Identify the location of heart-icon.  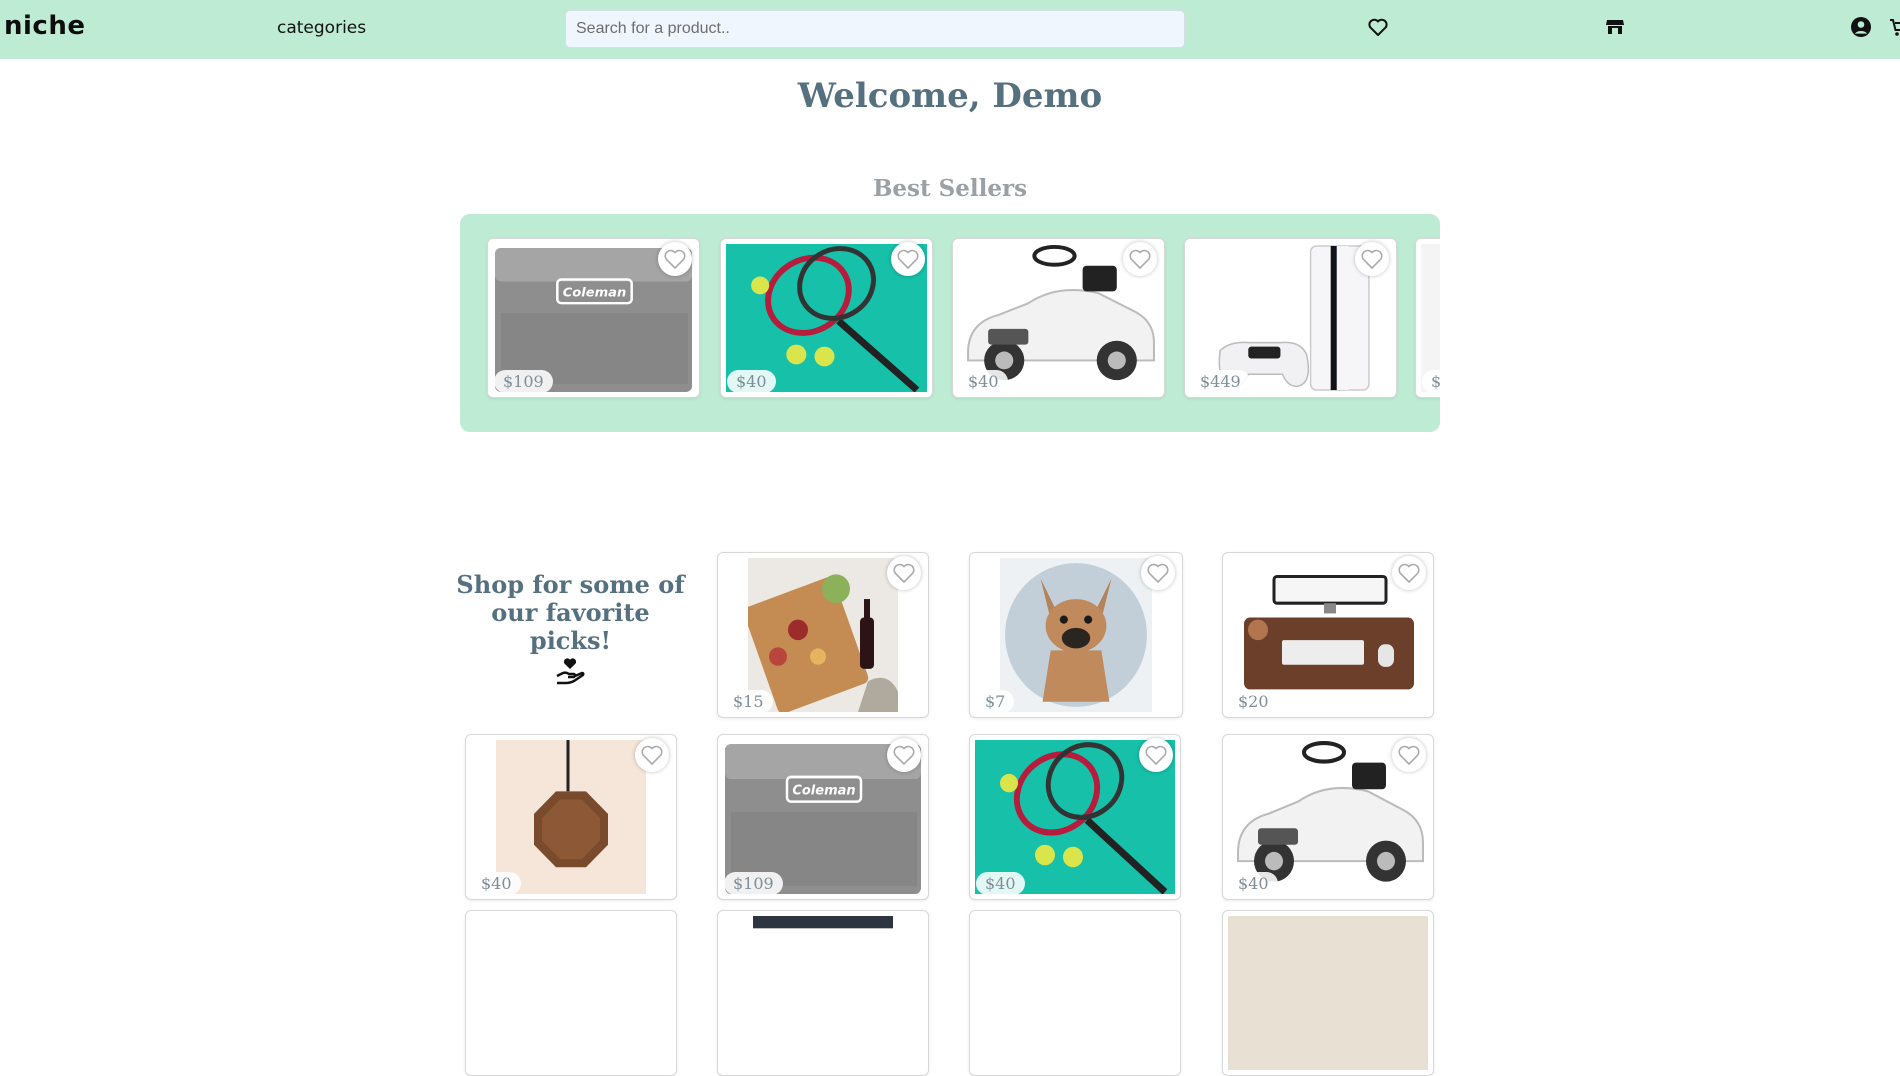
(1378, 27).